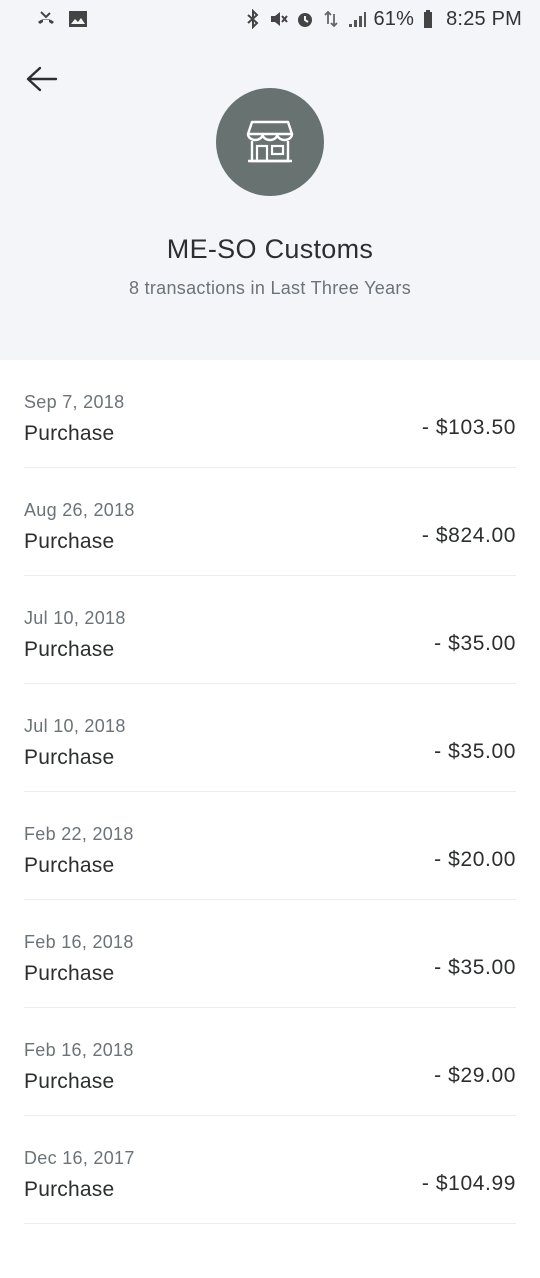 Image resolution: width=540 pixels, height=1278 pixels. I want to click on transaction-amount: - $20.00, so click(475, 859).